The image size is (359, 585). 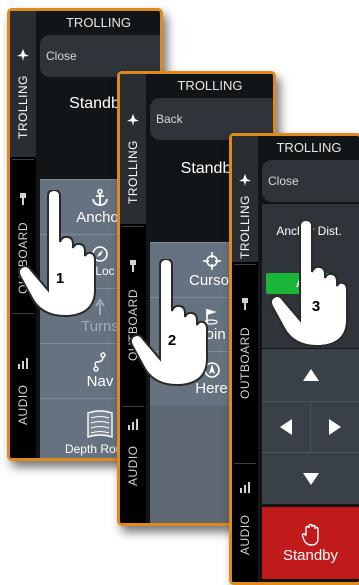 I want to click on arrow-up-icon, so click(x=310, y=375).